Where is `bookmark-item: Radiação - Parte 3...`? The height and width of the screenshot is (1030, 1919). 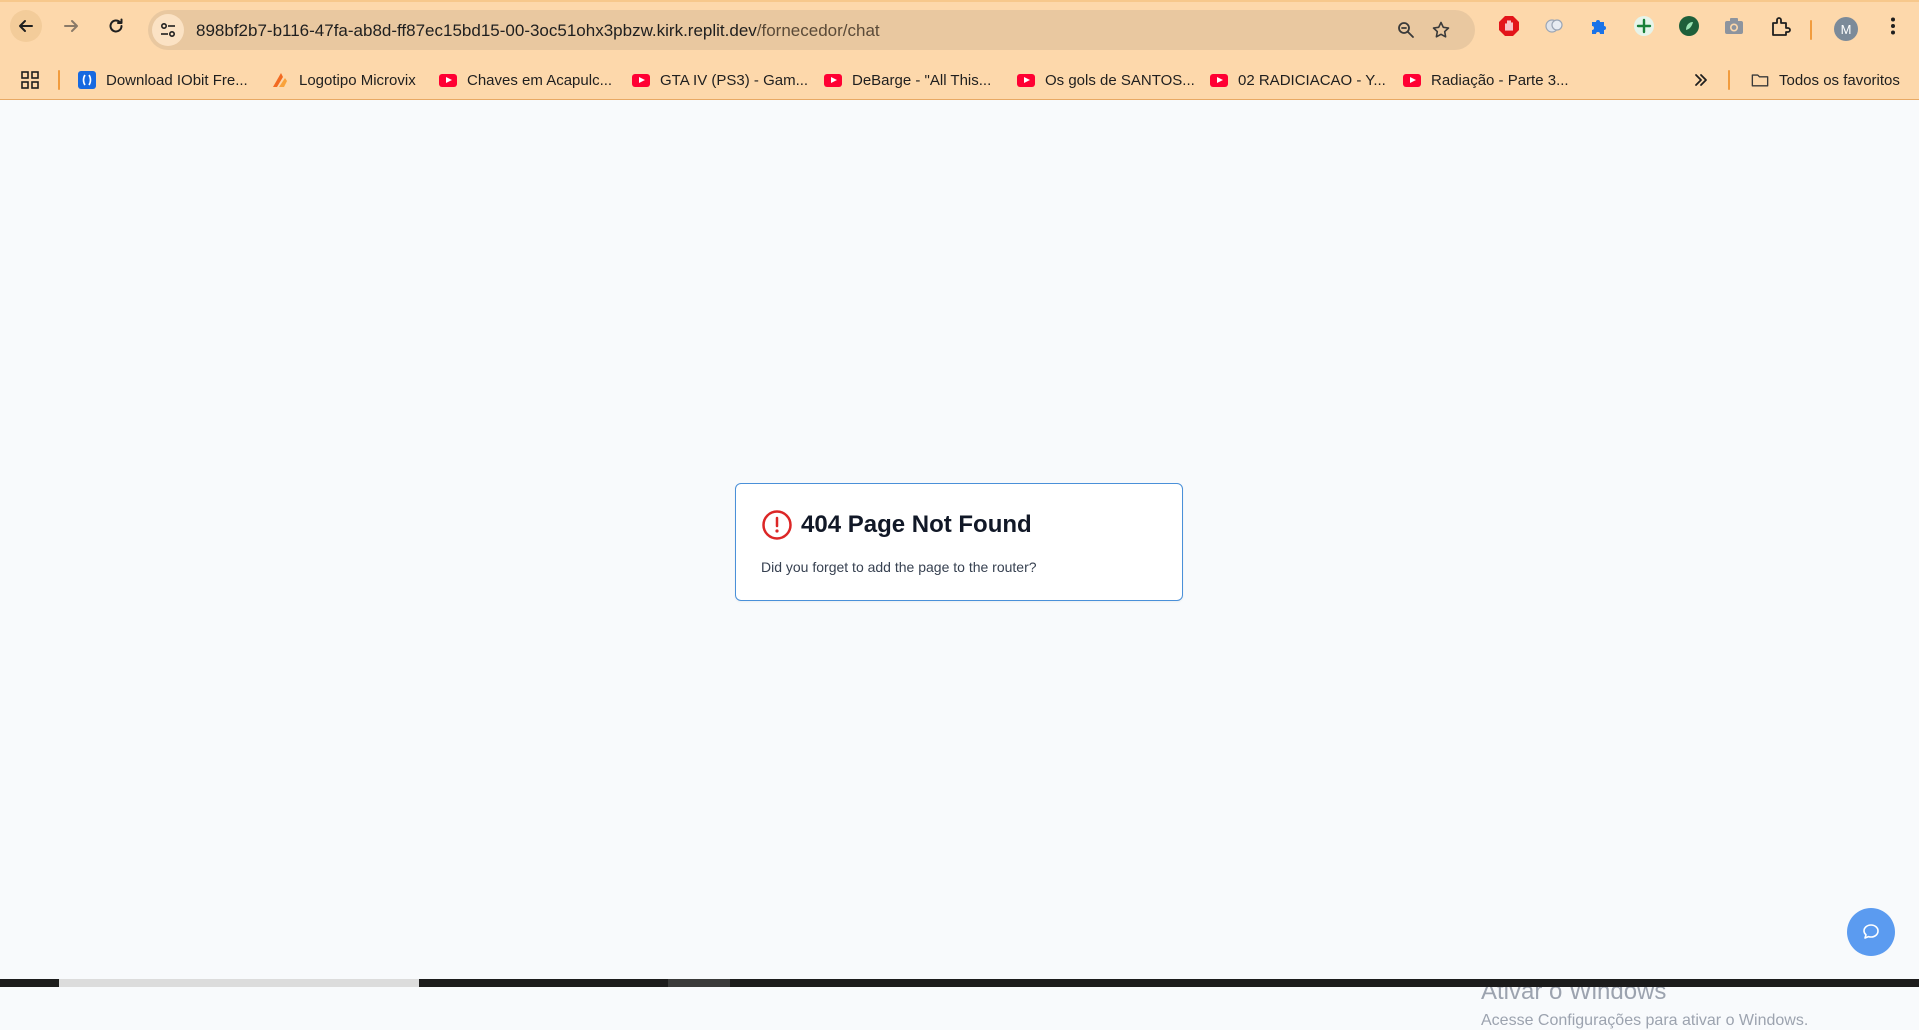 bookmark-item: Radiação - Parte 3... is located at coordinates (1486, 80).